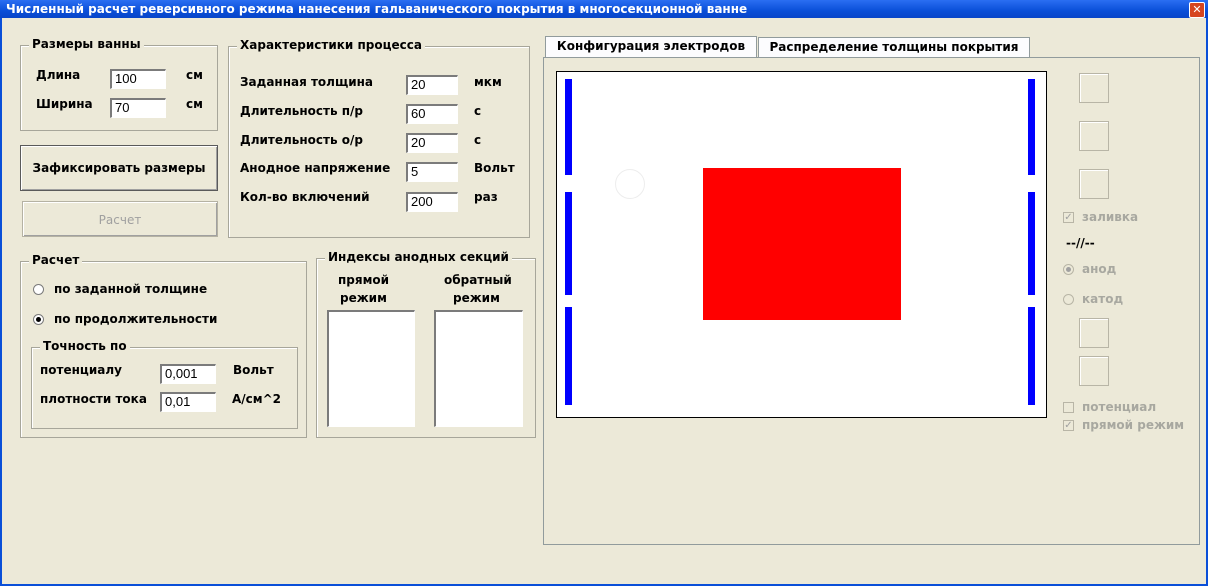 This screenshot has width=1208, height=586. Describe the element at coordinates (486, 197) in the screenshot. I see `switch-count-unit: раз` at that location.